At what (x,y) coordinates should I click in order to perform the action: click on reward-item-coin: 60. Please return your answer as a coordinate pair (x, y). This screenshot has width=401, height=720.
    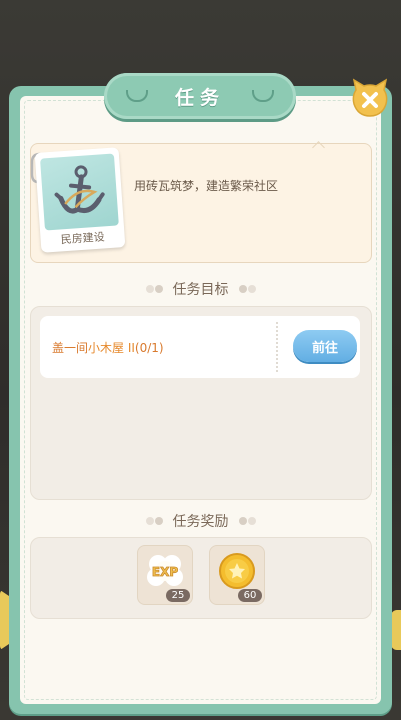
    Looking at the image, I should click on (237, 575).